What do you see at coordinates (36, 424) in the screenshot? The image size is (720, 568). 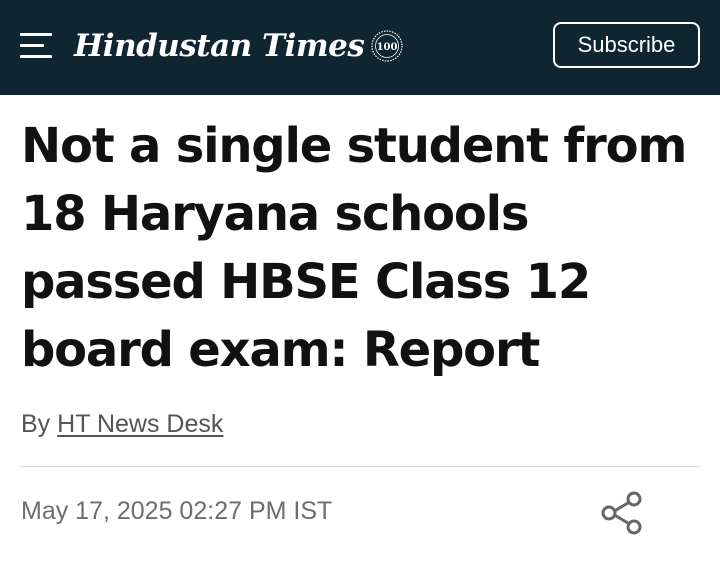 I see `byline-prefix: By` at bounding box center [36, 424].